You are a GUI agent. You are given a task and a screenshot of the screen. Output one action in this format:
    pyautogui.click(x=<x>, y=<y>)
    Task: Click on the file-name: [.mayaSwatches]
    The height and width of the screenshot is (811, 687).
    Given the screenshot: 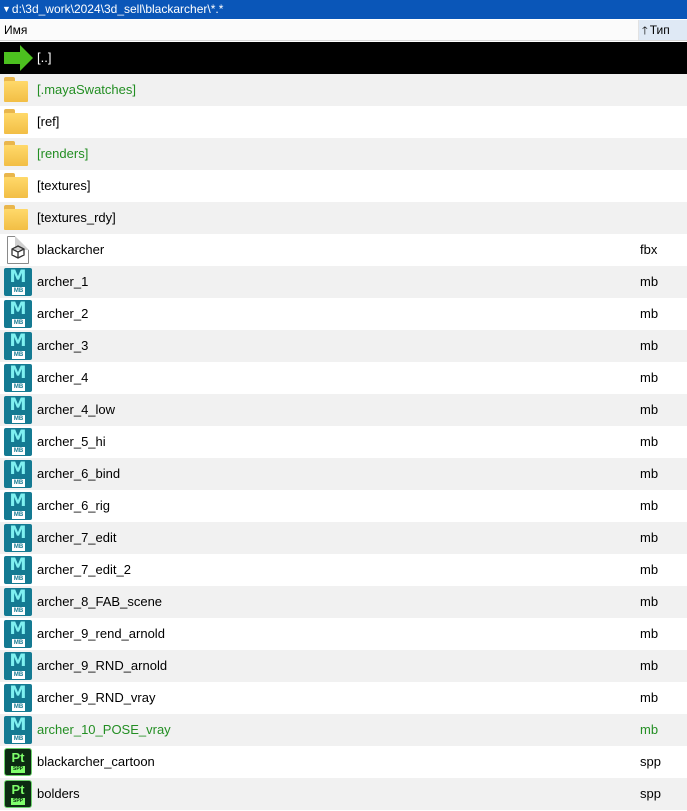 What is the action you would take?
    pyautogui.click(x=86, y=89)
    